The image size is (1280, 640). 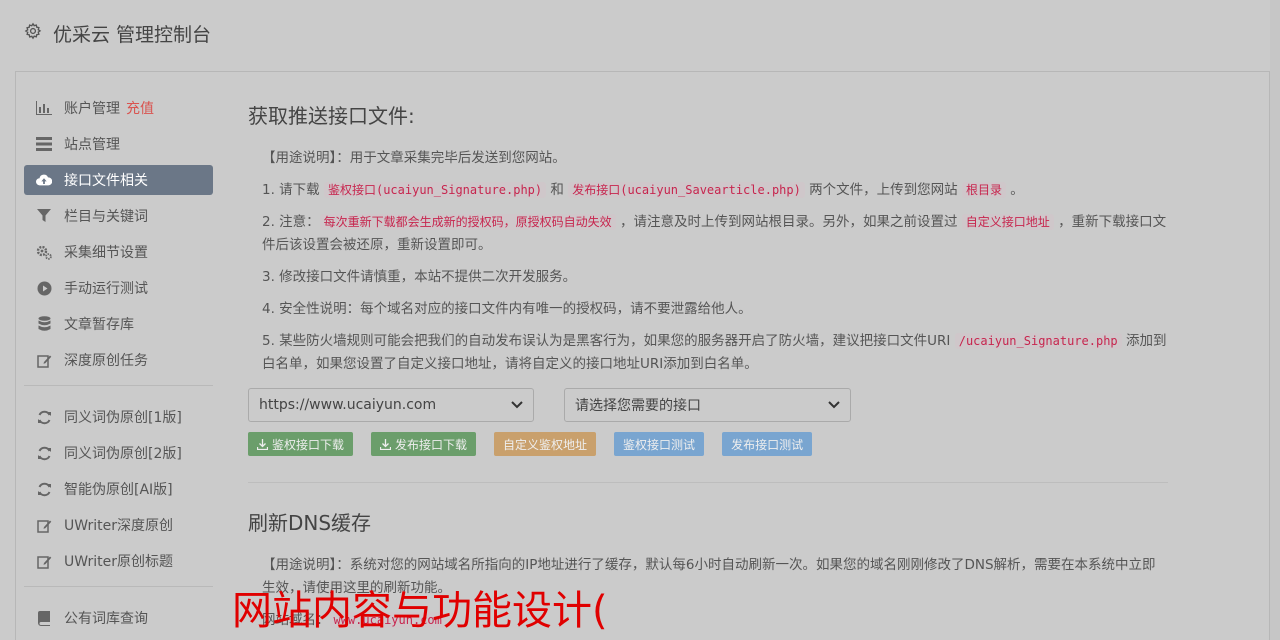 What do you see at coordinates (123, 454) in the screenshot?
I see `sidebar-item-label: 同义词伪原创[2版]` at bounding box center [123, 454].